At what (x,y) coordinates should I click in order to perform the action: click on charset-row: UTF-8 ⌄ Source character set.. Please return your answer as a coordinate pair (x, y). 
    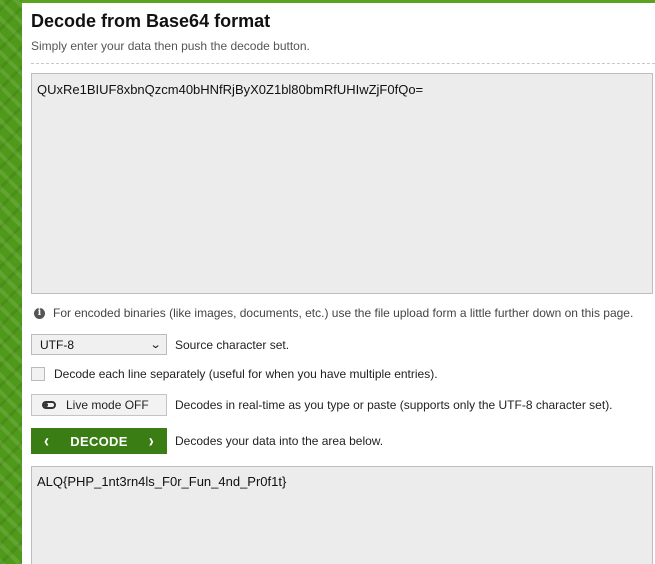
    Looking at the image, I should click on (160, 344).